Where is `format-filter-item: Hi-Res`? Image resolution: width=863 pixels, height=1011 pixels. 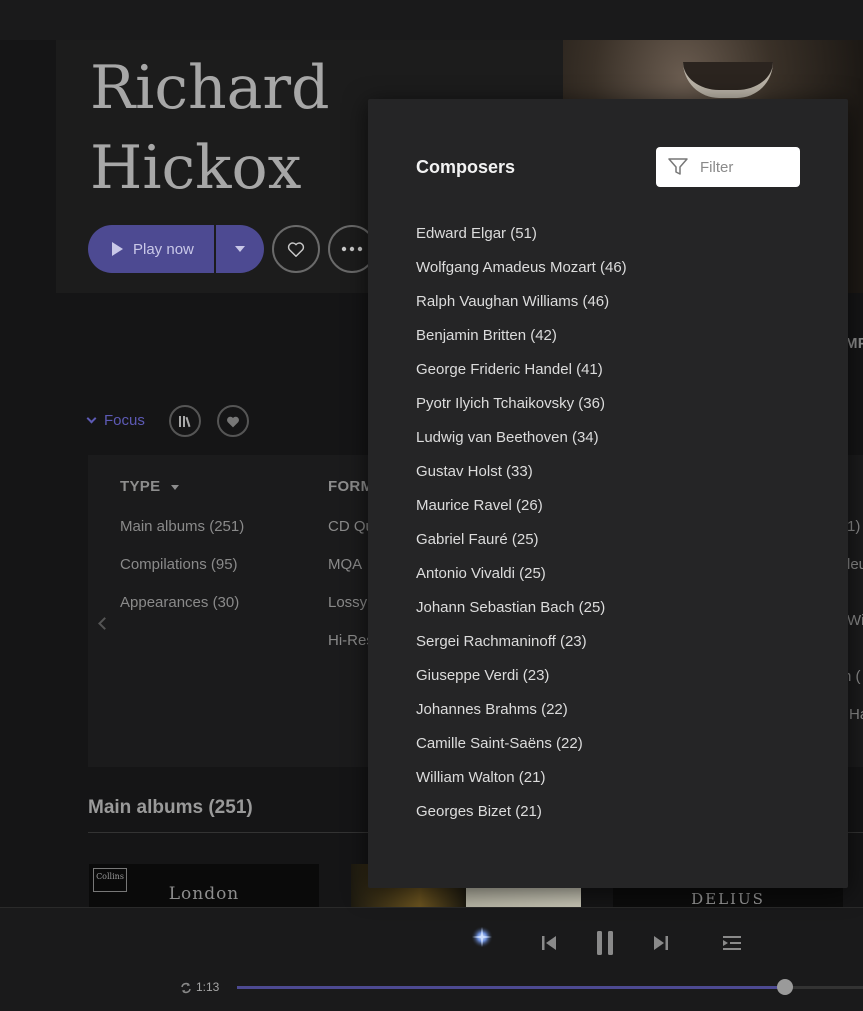 format-filter-item: Hi-Res is located at coordinates (351, 640).